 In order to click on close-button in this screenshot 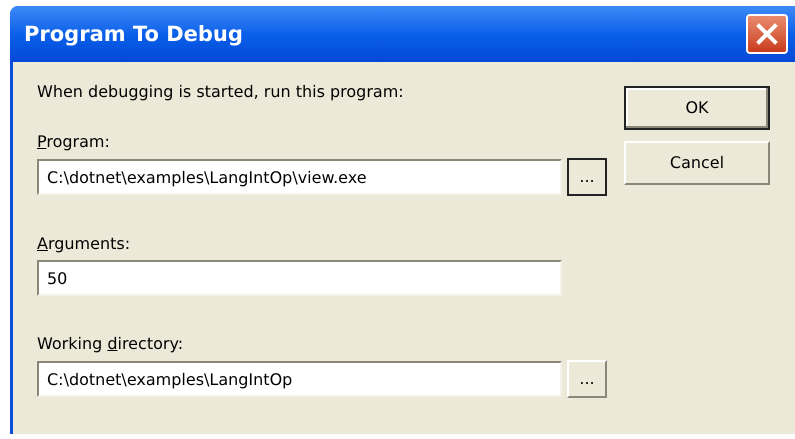, I will do `click(767, 34)`.